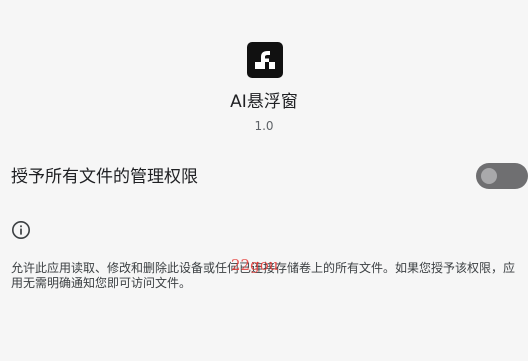  I want to click on toggle-thumb, so click(489, 176).